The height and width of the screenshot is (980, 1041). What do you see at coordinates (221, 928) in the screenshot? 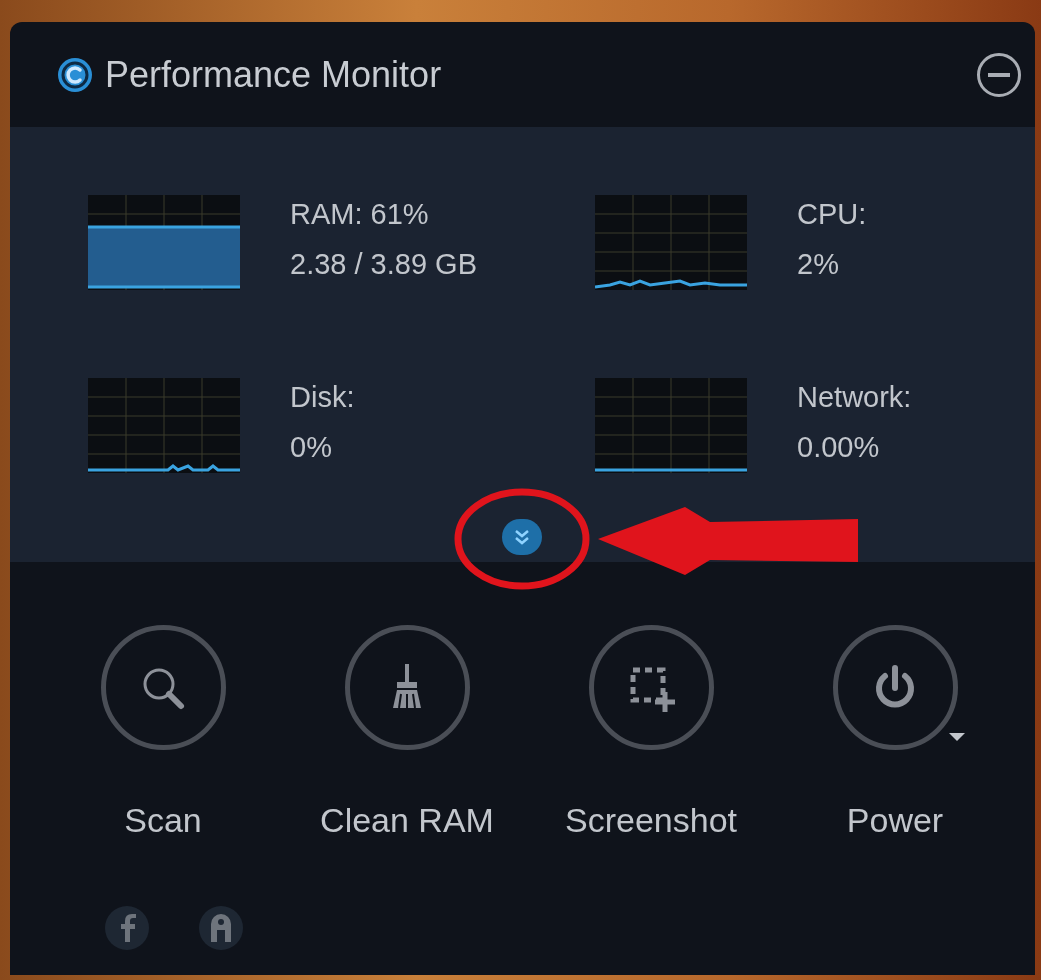
I see `person-icon` at bounding box center [221, 928].